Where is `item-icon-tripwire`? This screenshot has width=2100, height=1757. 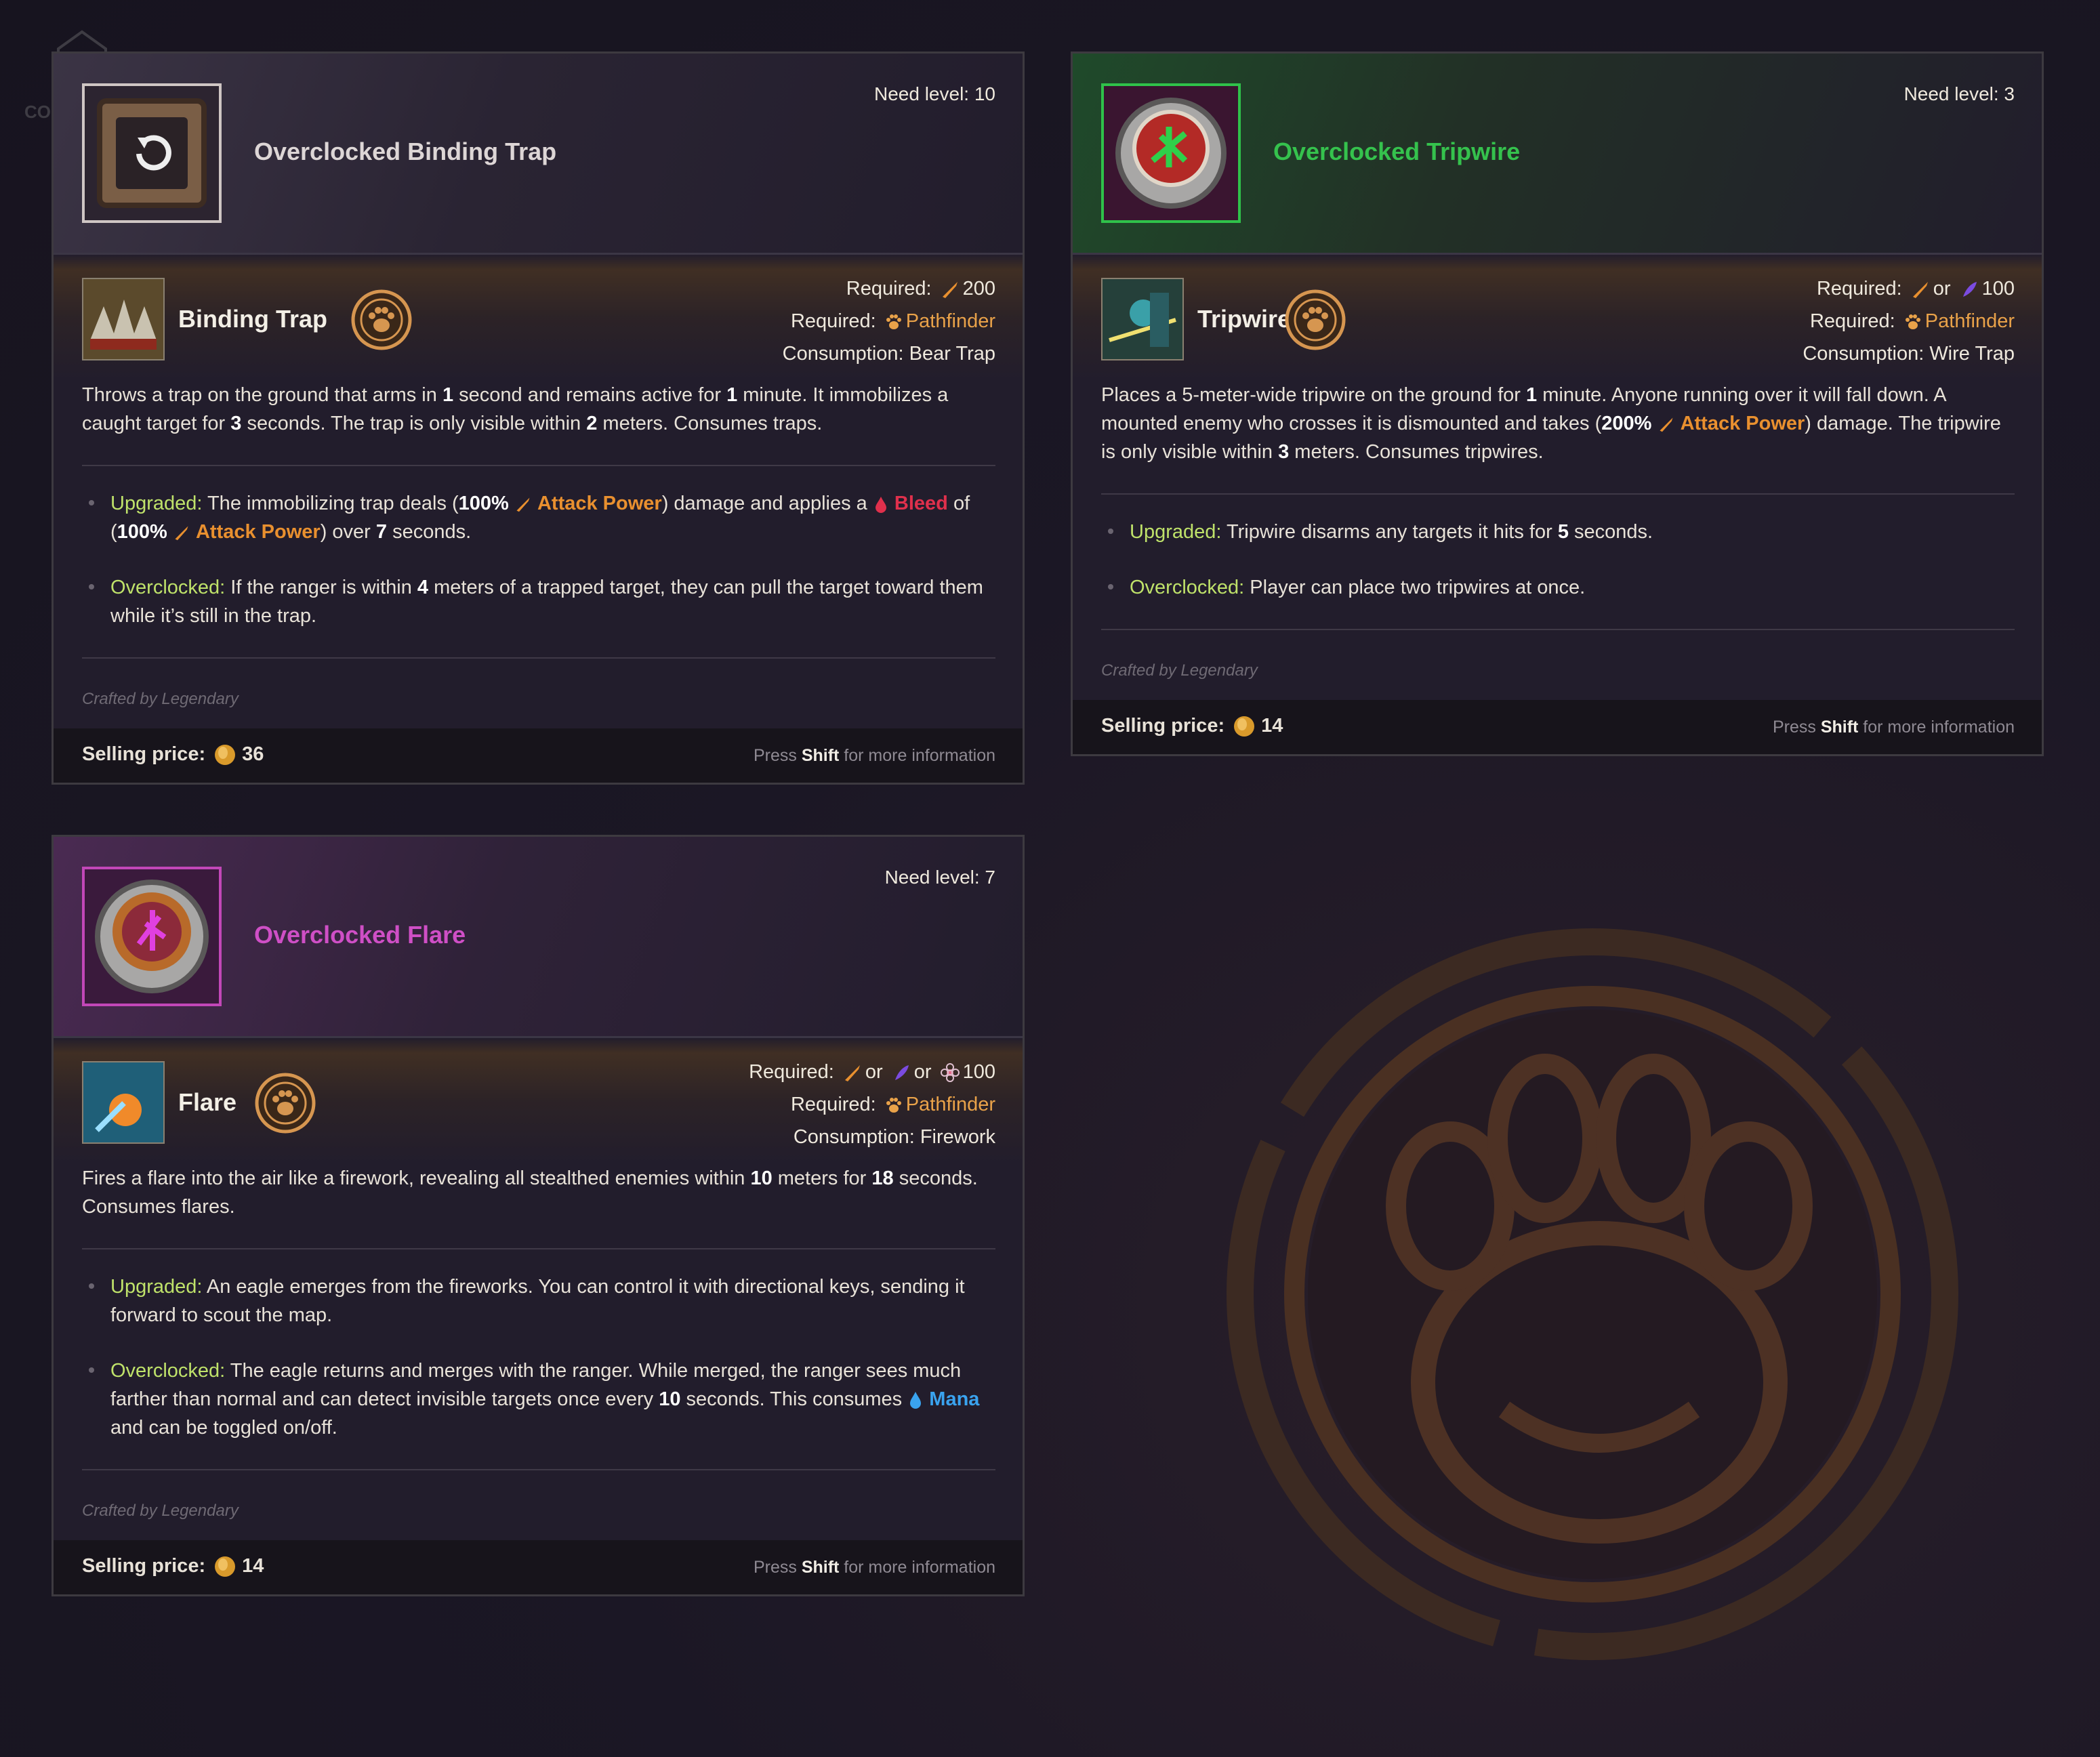 item-icon-tripwire is located at coordinates (1171, 153).